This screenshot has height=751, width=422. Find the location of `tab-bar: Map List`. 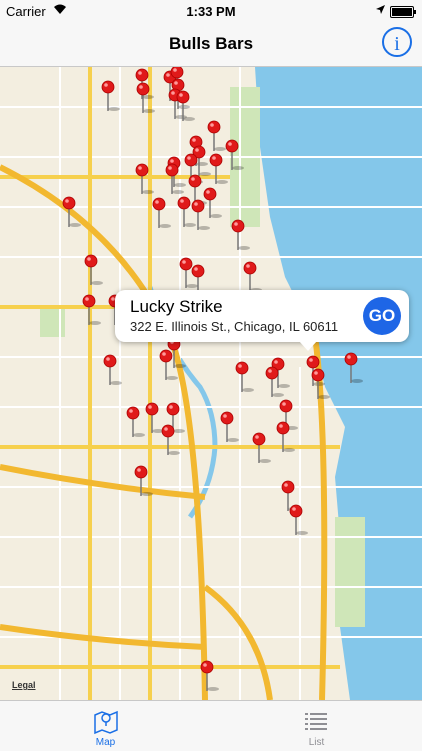

tab-bar: Map List is located at coordinates (211, 725).